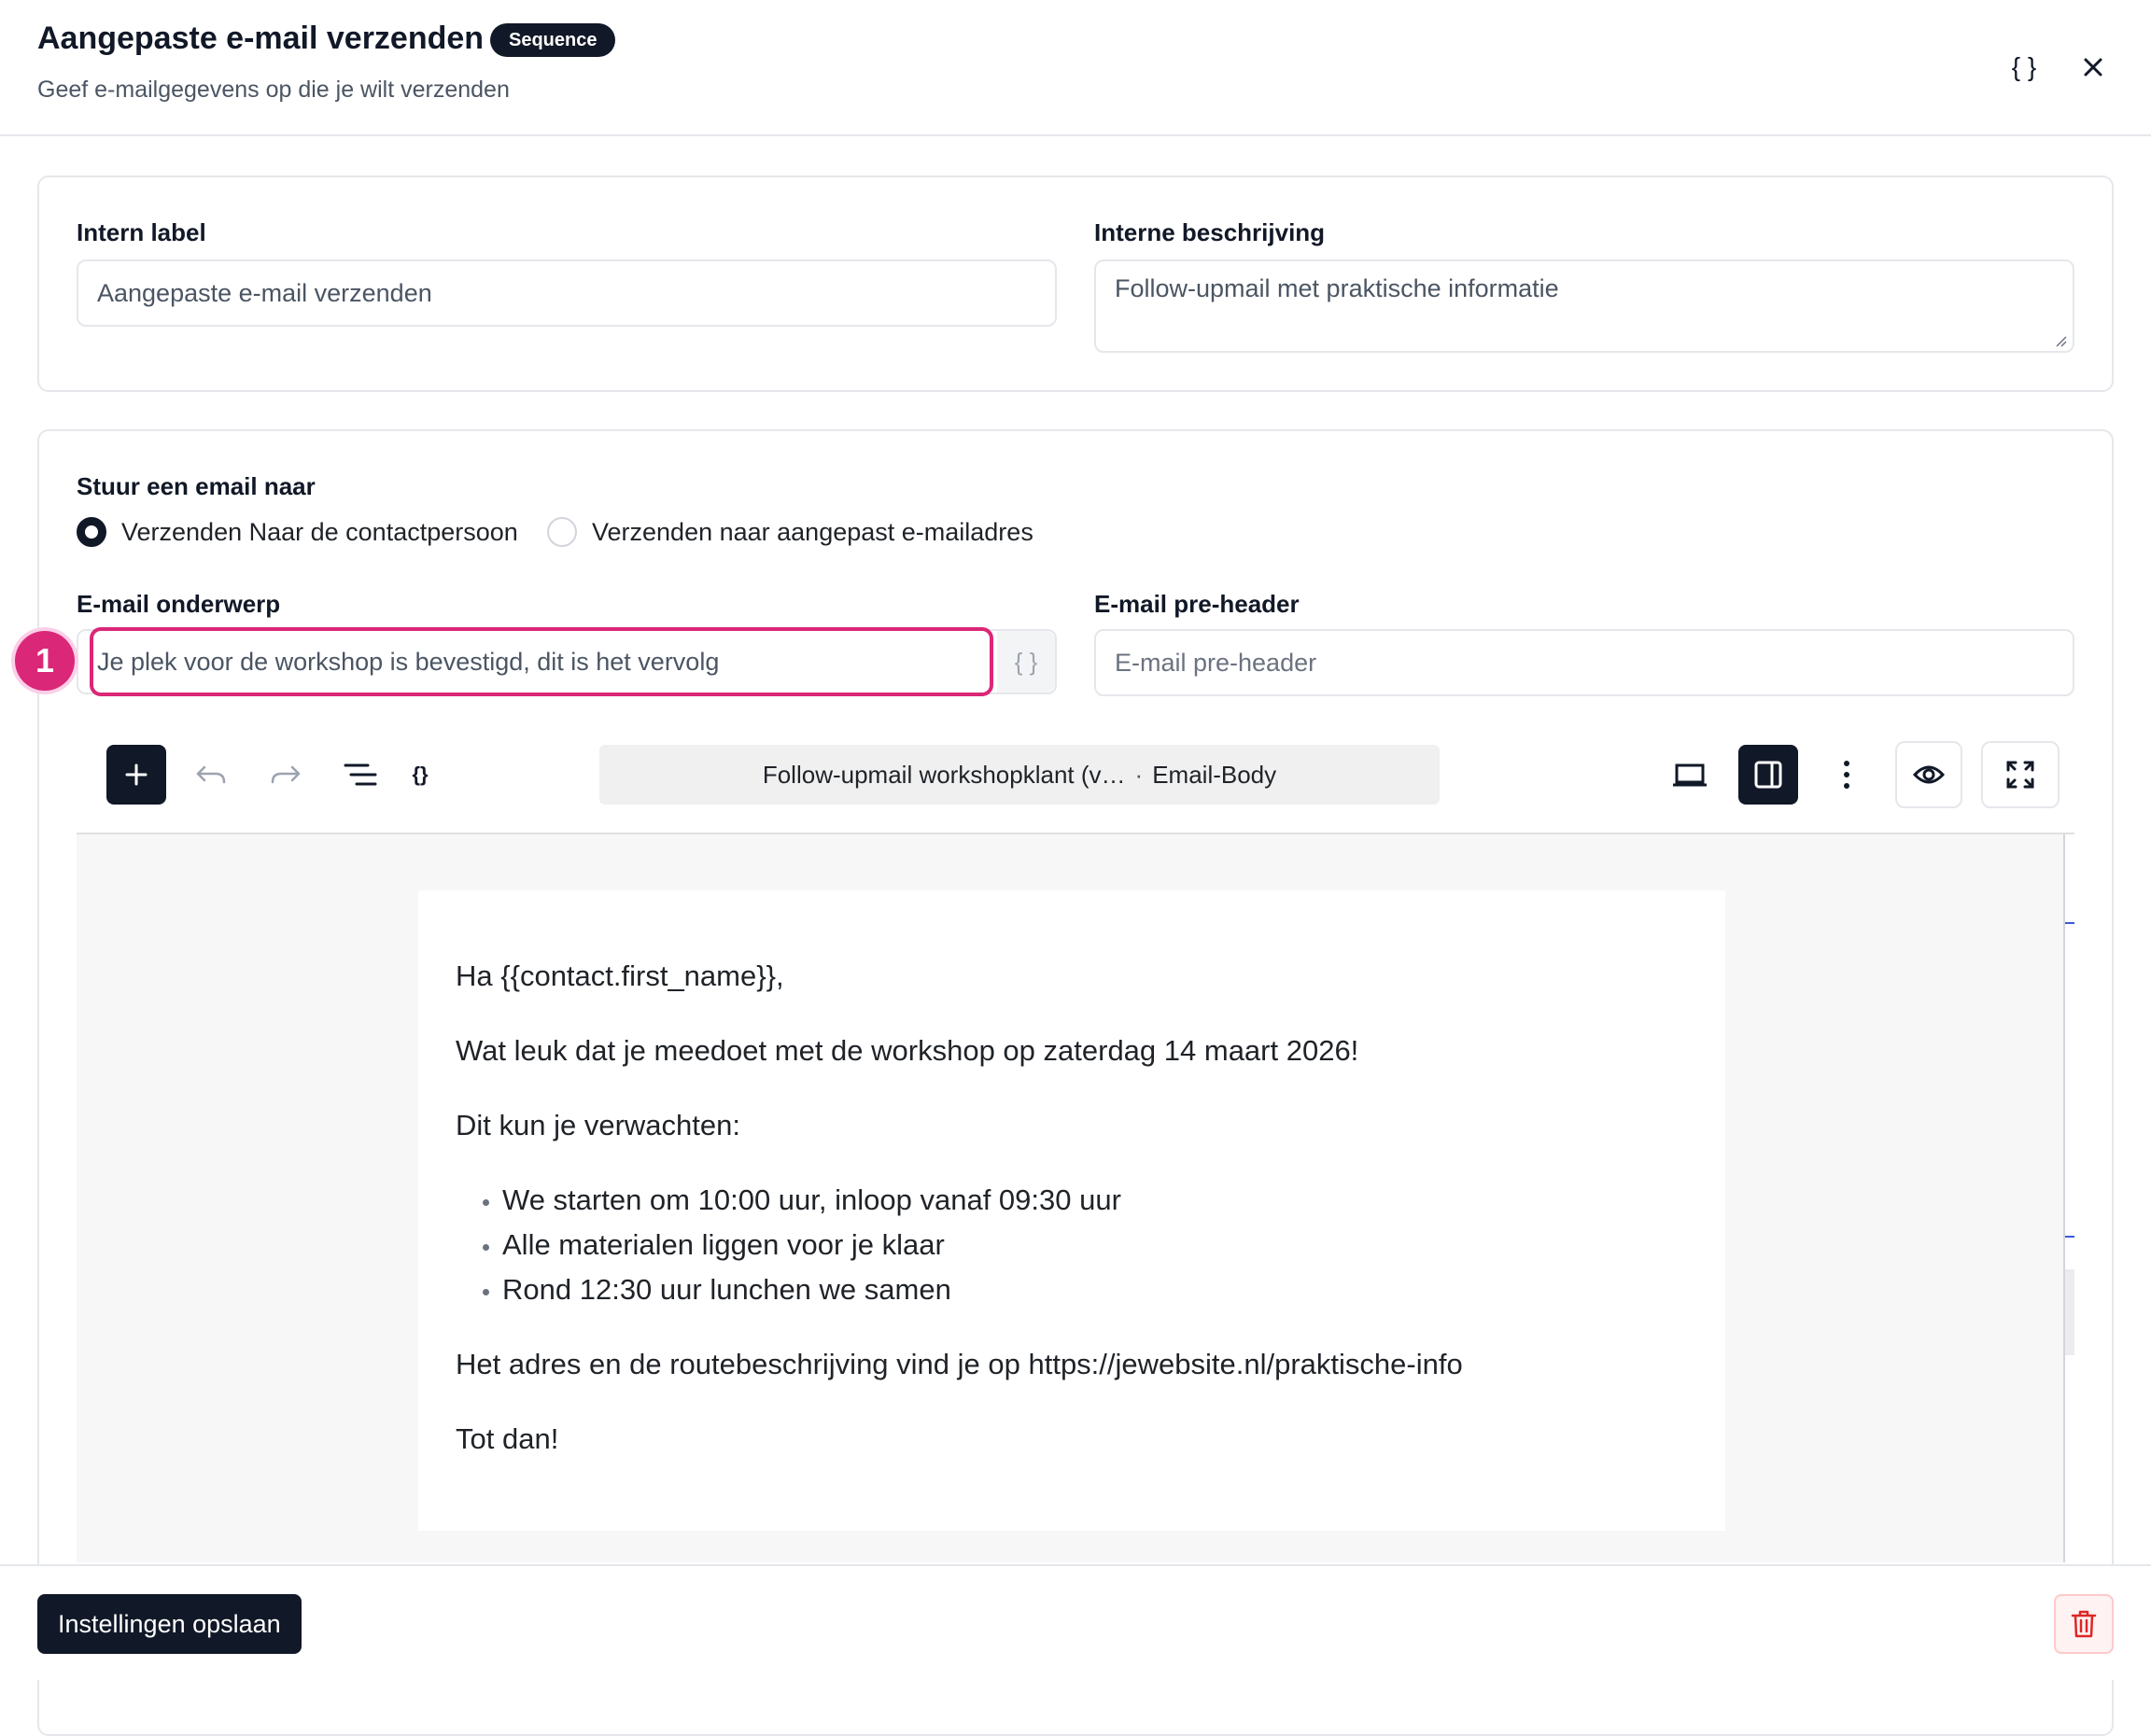  I want to click on dialog-title: Aangepaste e-mail verzenden, so click(261, 38).